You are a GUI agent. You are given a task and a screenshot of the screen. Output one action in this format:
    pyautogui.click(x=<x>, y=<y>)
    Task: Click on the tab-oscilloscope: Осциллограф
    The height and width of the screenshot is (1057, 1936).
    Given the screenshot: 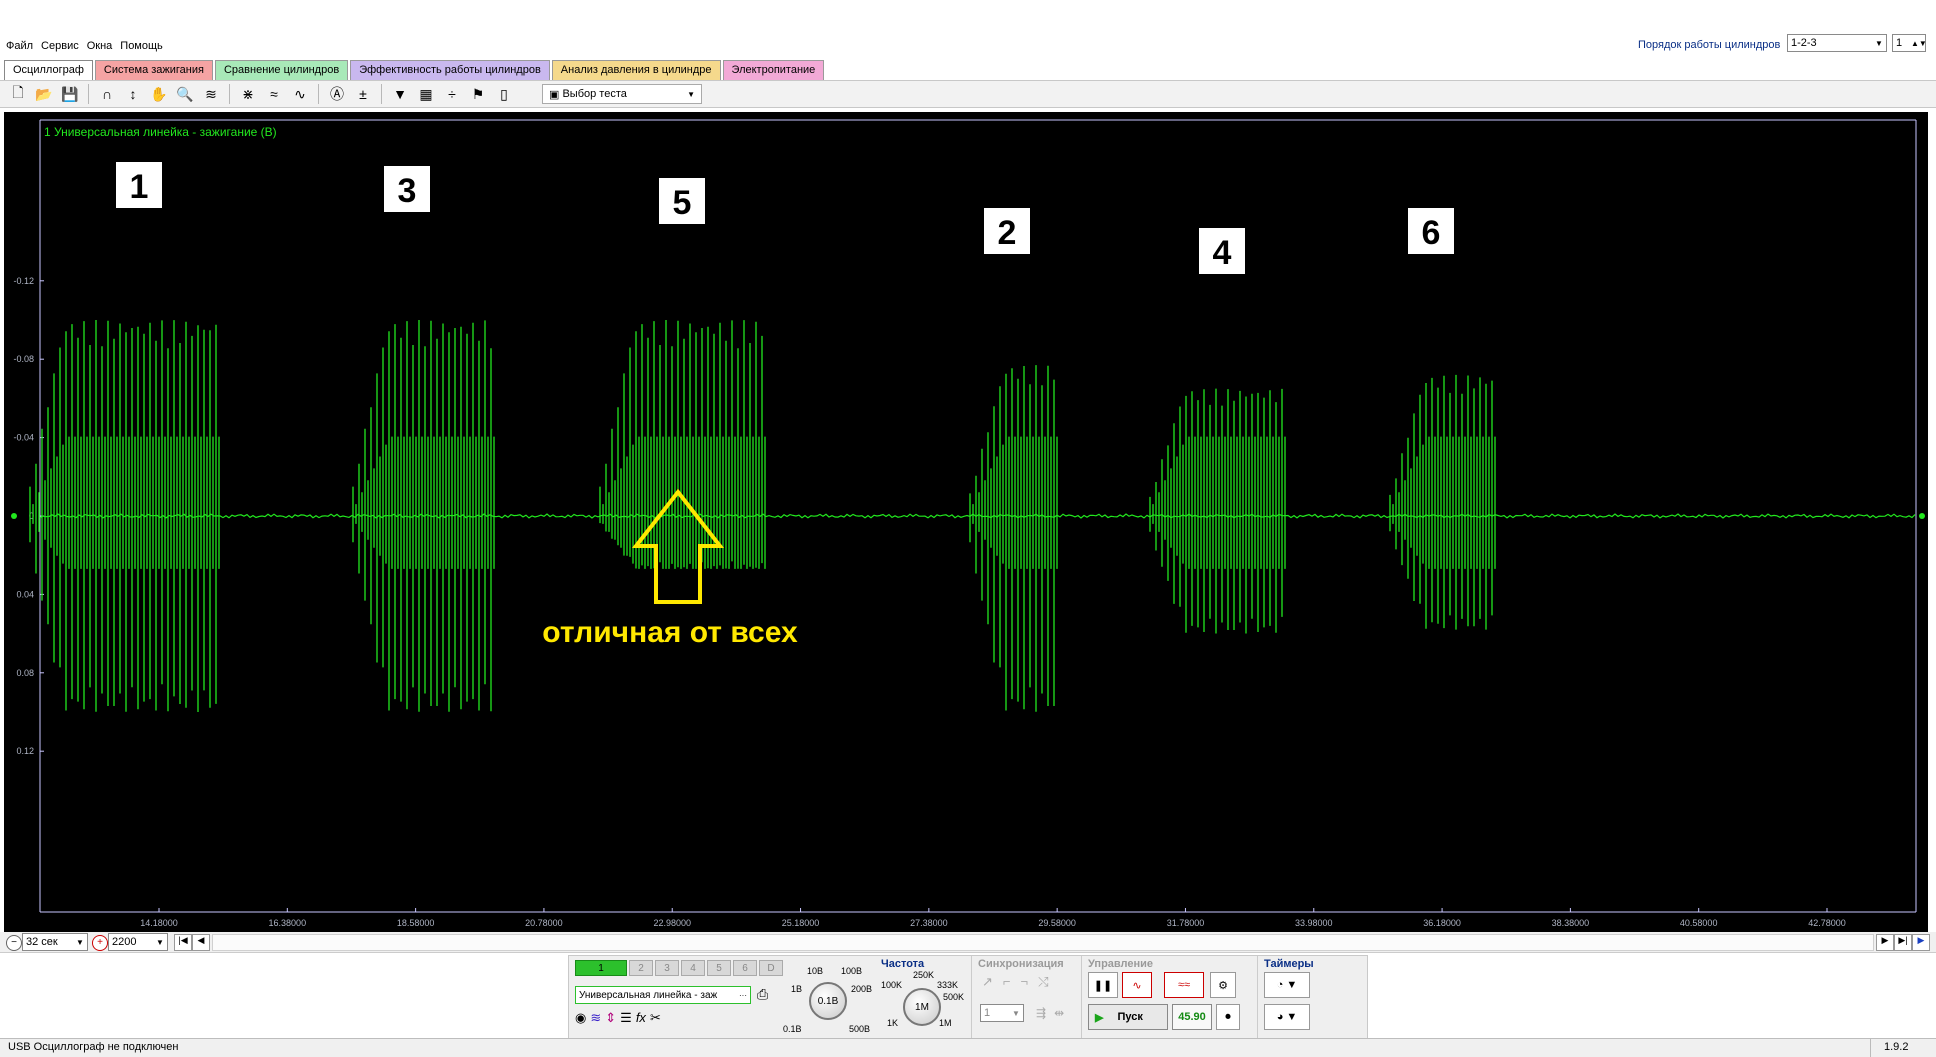 What is the action you would take?
    pyautogui.click(x=48, y=70)
    